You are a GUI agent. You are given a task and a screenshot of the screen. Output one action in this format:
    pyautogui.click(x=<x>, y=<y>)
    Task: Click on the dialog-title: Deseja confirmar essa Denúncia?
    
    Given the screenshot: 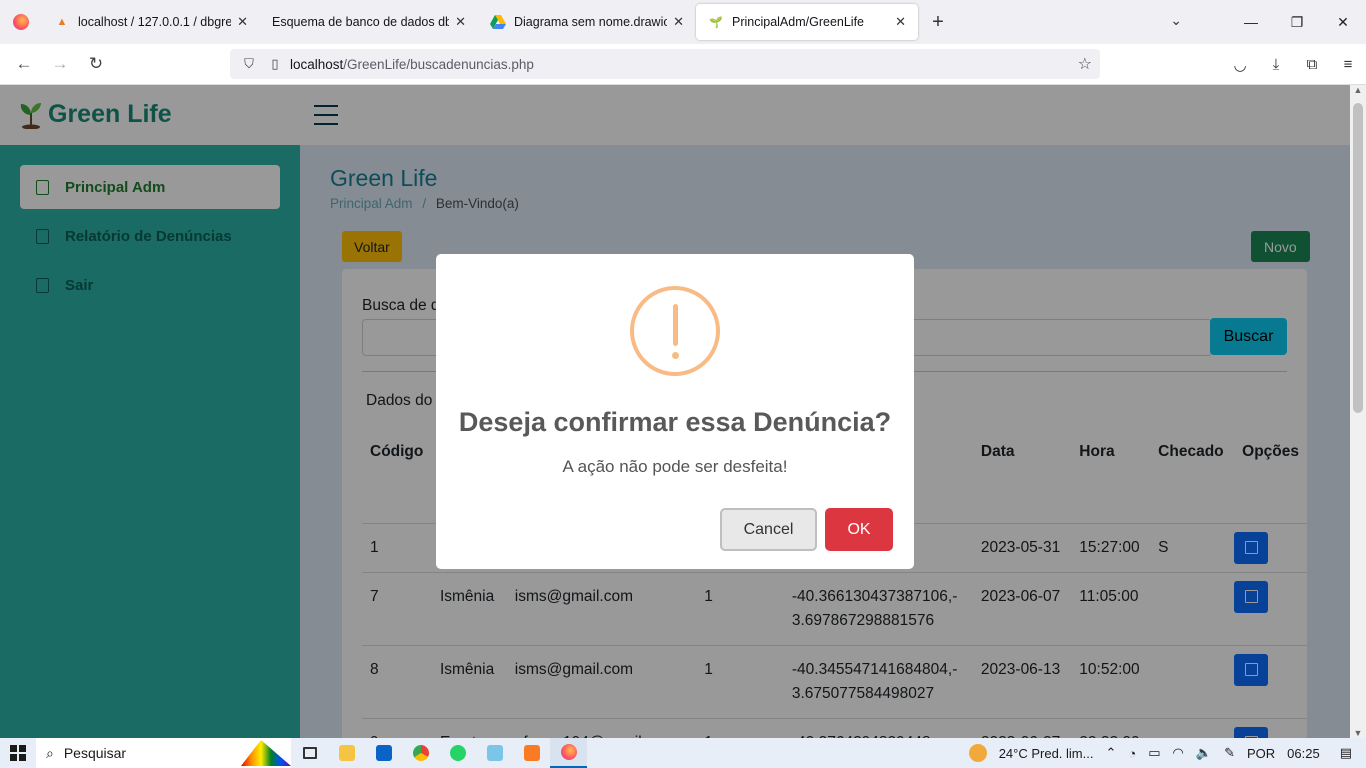 What is the action you would take?
    pyautogui.click(x=675, y=422)
    